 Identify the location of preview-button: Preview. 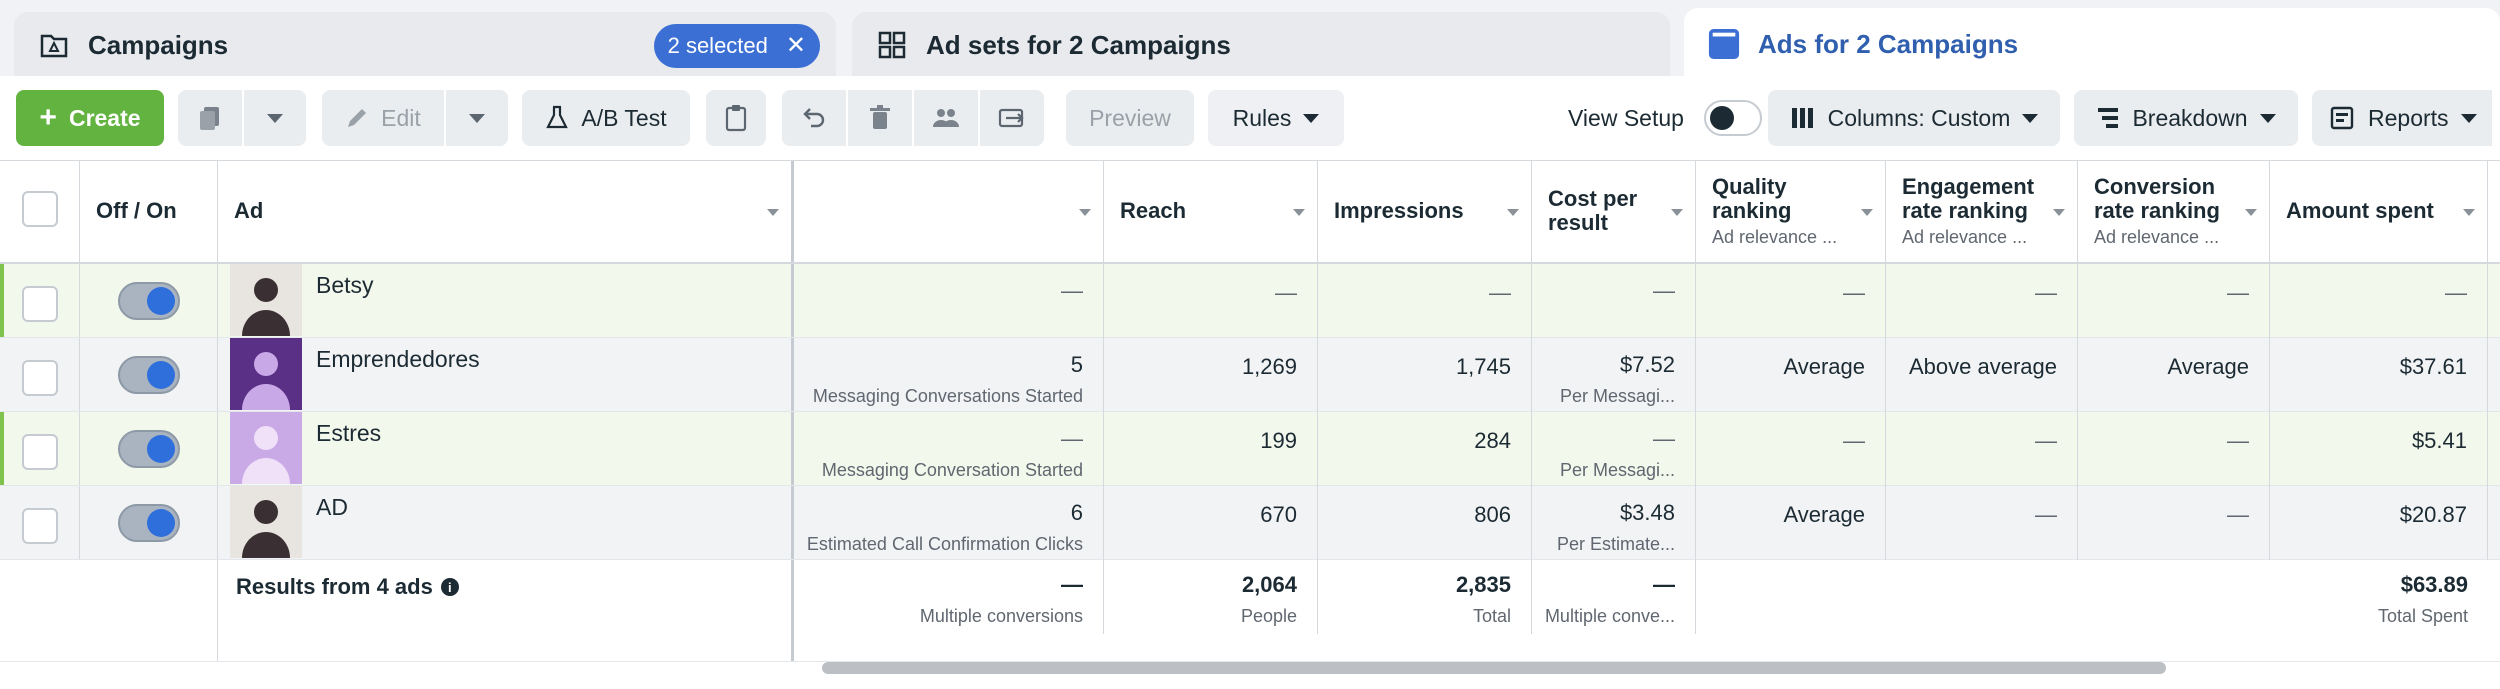
(1130, 118).